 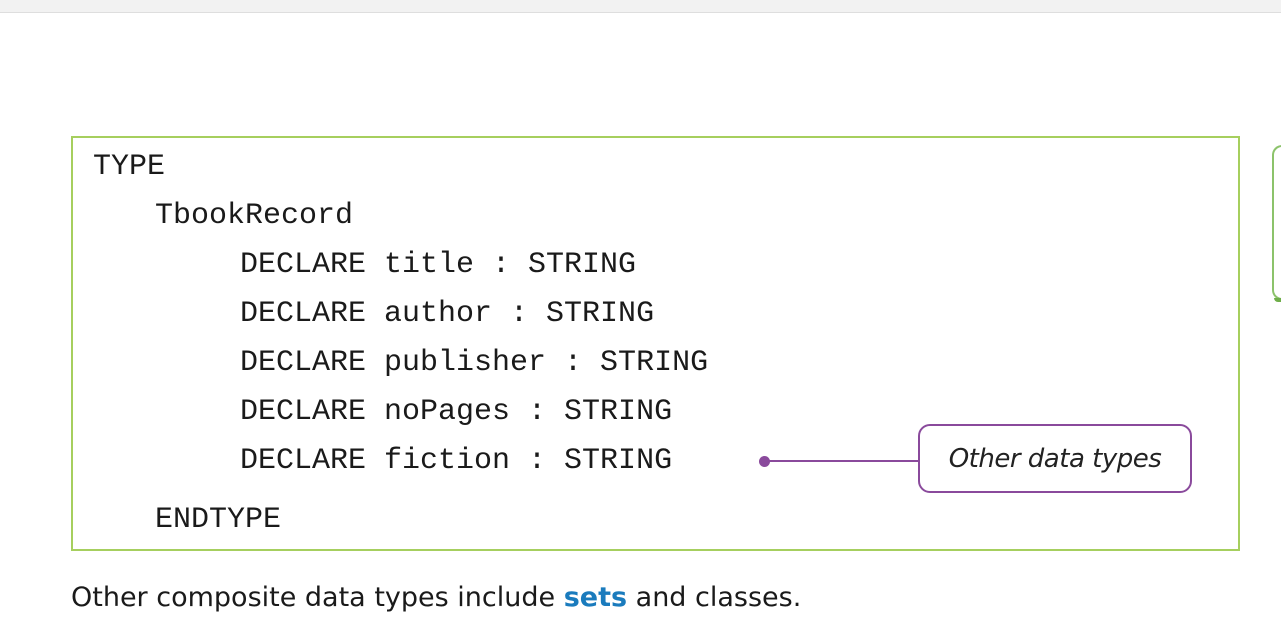 What do you see at coordinates (844, 461) in the screenshot?
I see `callout-connector-line` at bounding box center [844, 461].